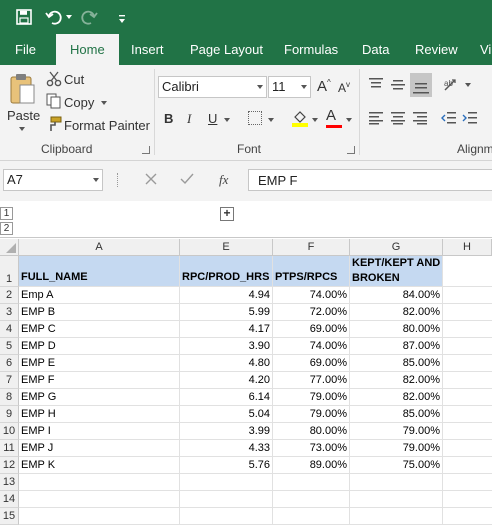 This screenshot has width=492, height=525. I want to click on italic-button: I, so click(189, 119).